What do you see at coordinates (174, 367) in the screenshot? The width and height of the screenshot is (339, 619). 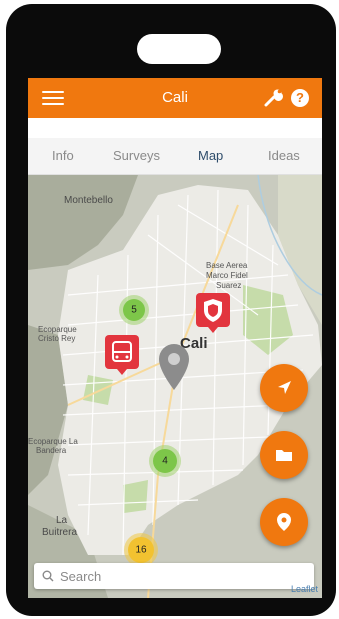 I see `location-pin-icon` at bounding box center [174, 367].